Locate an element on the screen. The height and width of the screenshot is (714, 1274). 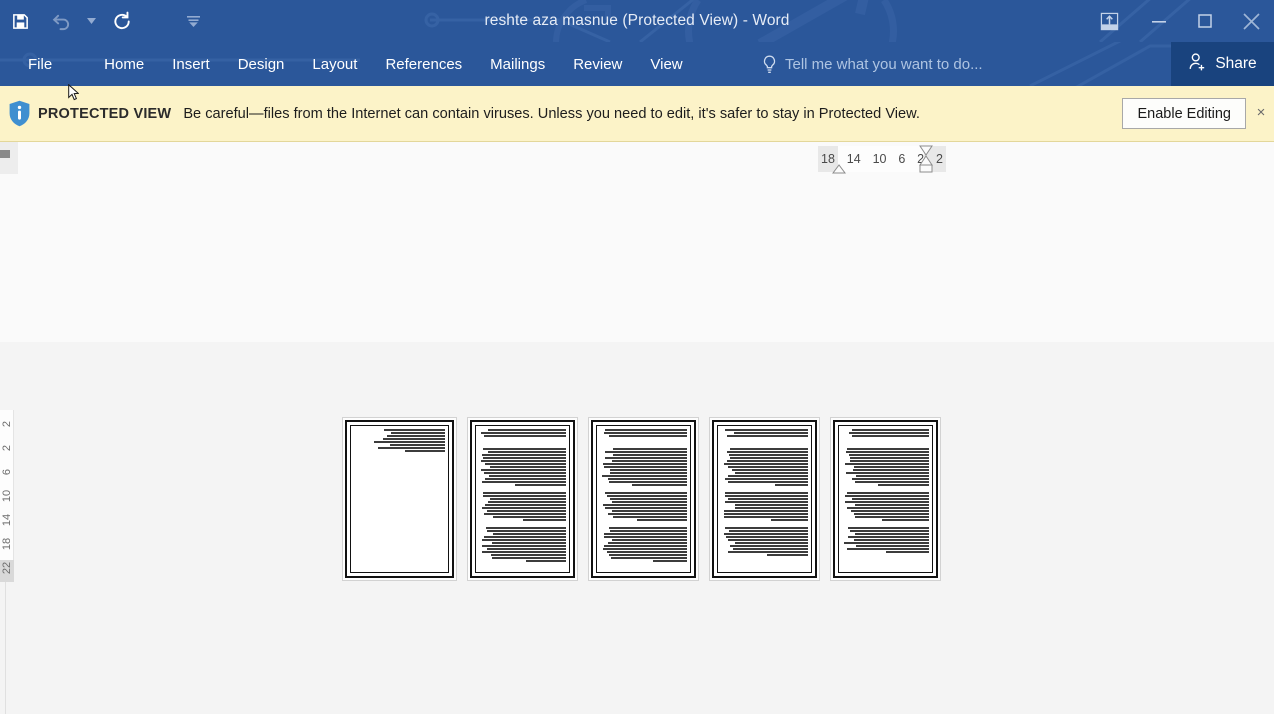
tab-insert: Insert is located at coordinates (191, 64).